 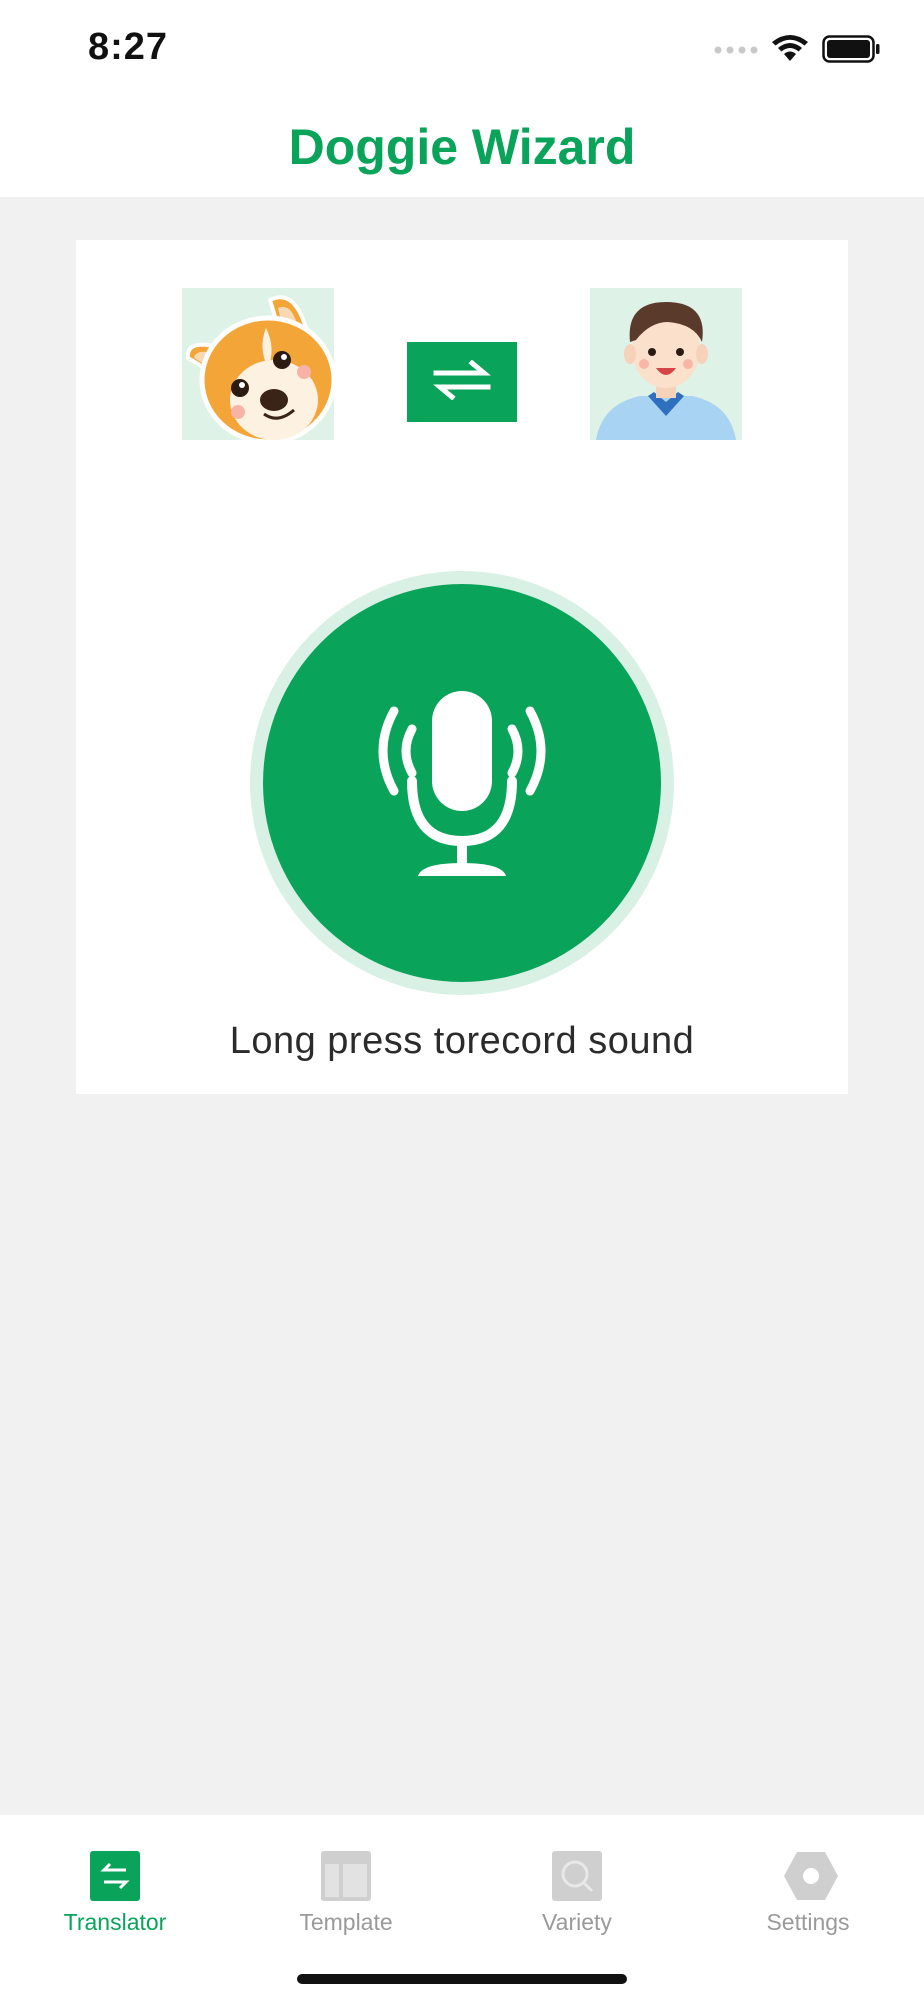 What do you see at coordinates (736, 51) in the screenshot?
I see `signal-dots-icon` at bounding box center [736, 51].